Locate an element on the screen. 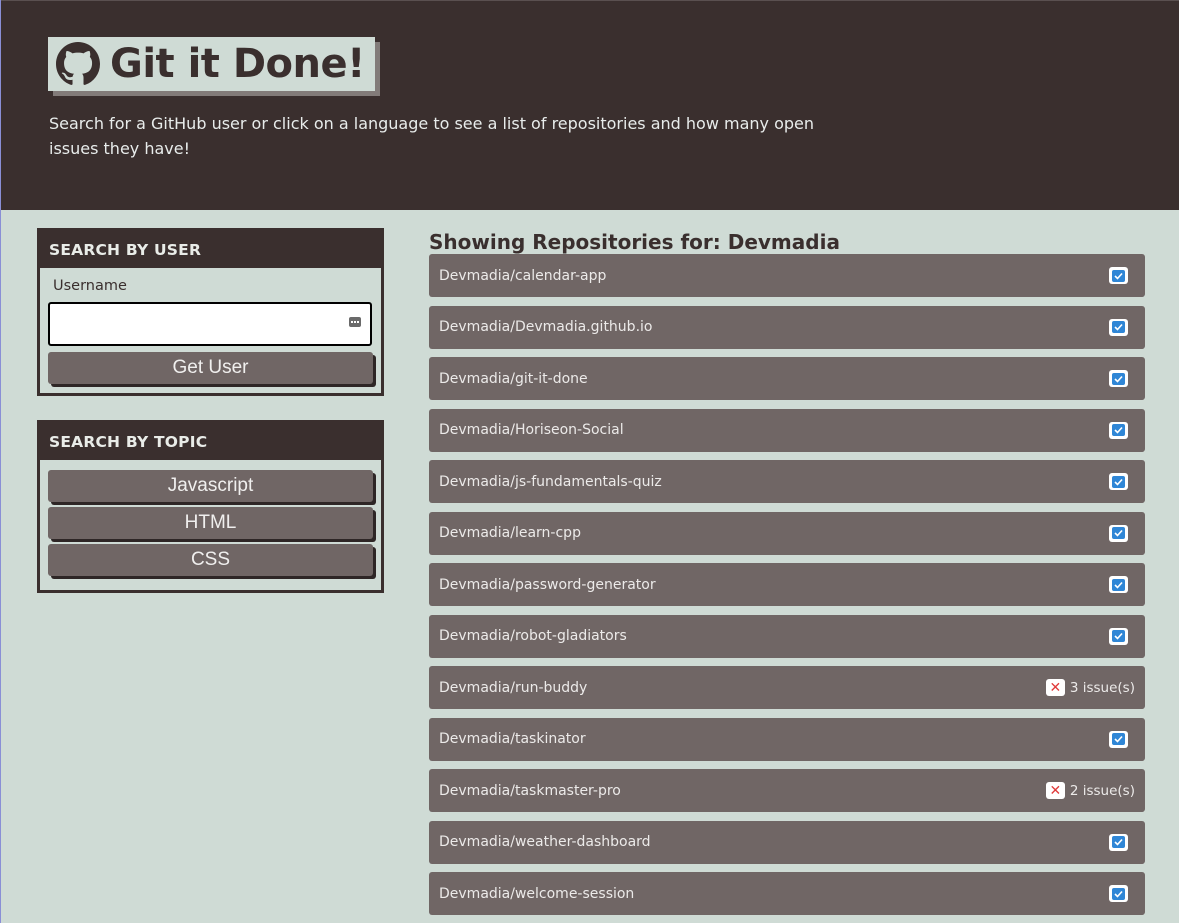 Image resolution: width=1179 pixels, height=923 pixels. github-icon is located at coordinates (78, 63).